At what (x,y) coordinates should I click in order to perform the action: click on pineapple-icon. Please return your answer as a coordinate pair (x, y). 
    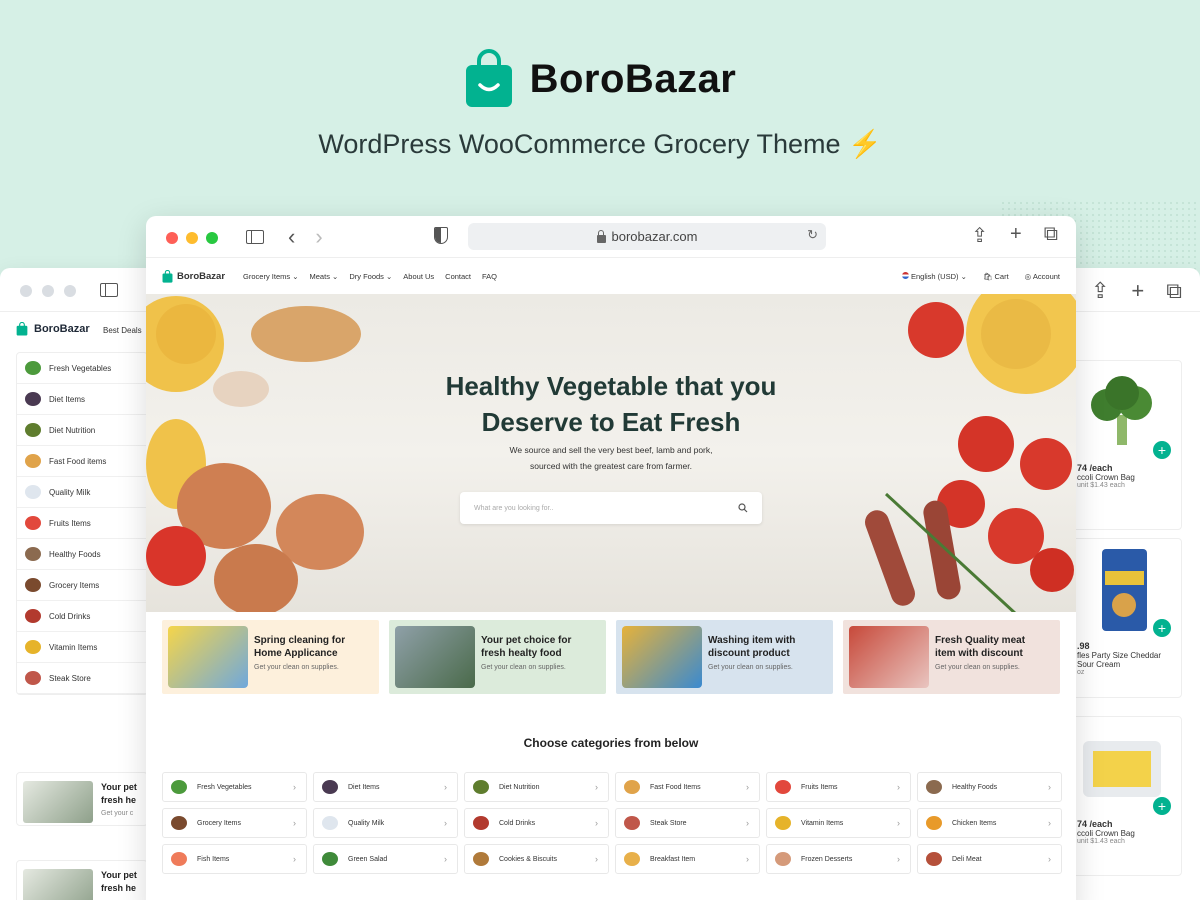
    Looking at the image, I should click on (783, 823).